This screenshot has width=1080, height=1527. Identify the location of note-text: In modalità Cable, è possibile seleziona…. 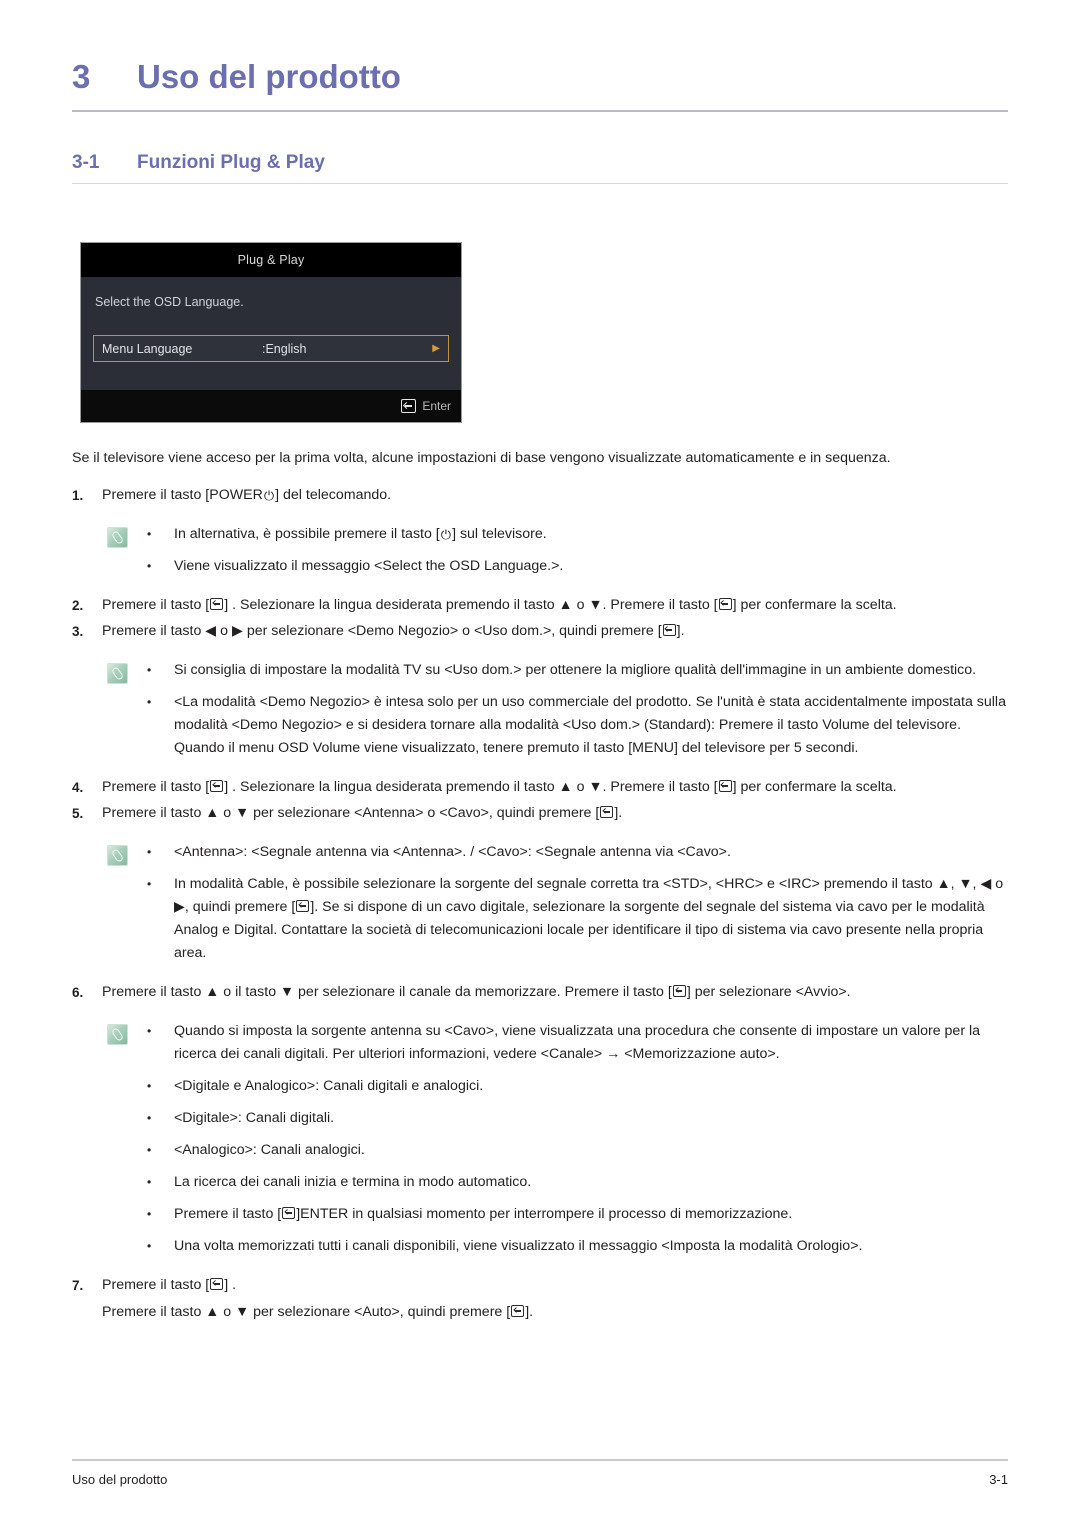
(591, 919).